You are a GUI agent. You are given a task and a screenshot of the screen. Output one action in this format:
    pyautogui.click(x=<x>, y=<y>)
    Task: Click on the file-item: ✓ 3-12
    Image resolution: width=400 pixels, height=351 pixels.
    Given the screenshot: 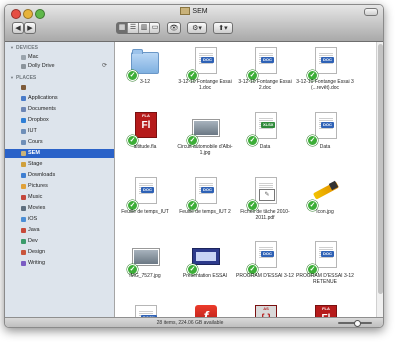 What is the action you would take?
    pyautogui.click(x=145, y=76)
    